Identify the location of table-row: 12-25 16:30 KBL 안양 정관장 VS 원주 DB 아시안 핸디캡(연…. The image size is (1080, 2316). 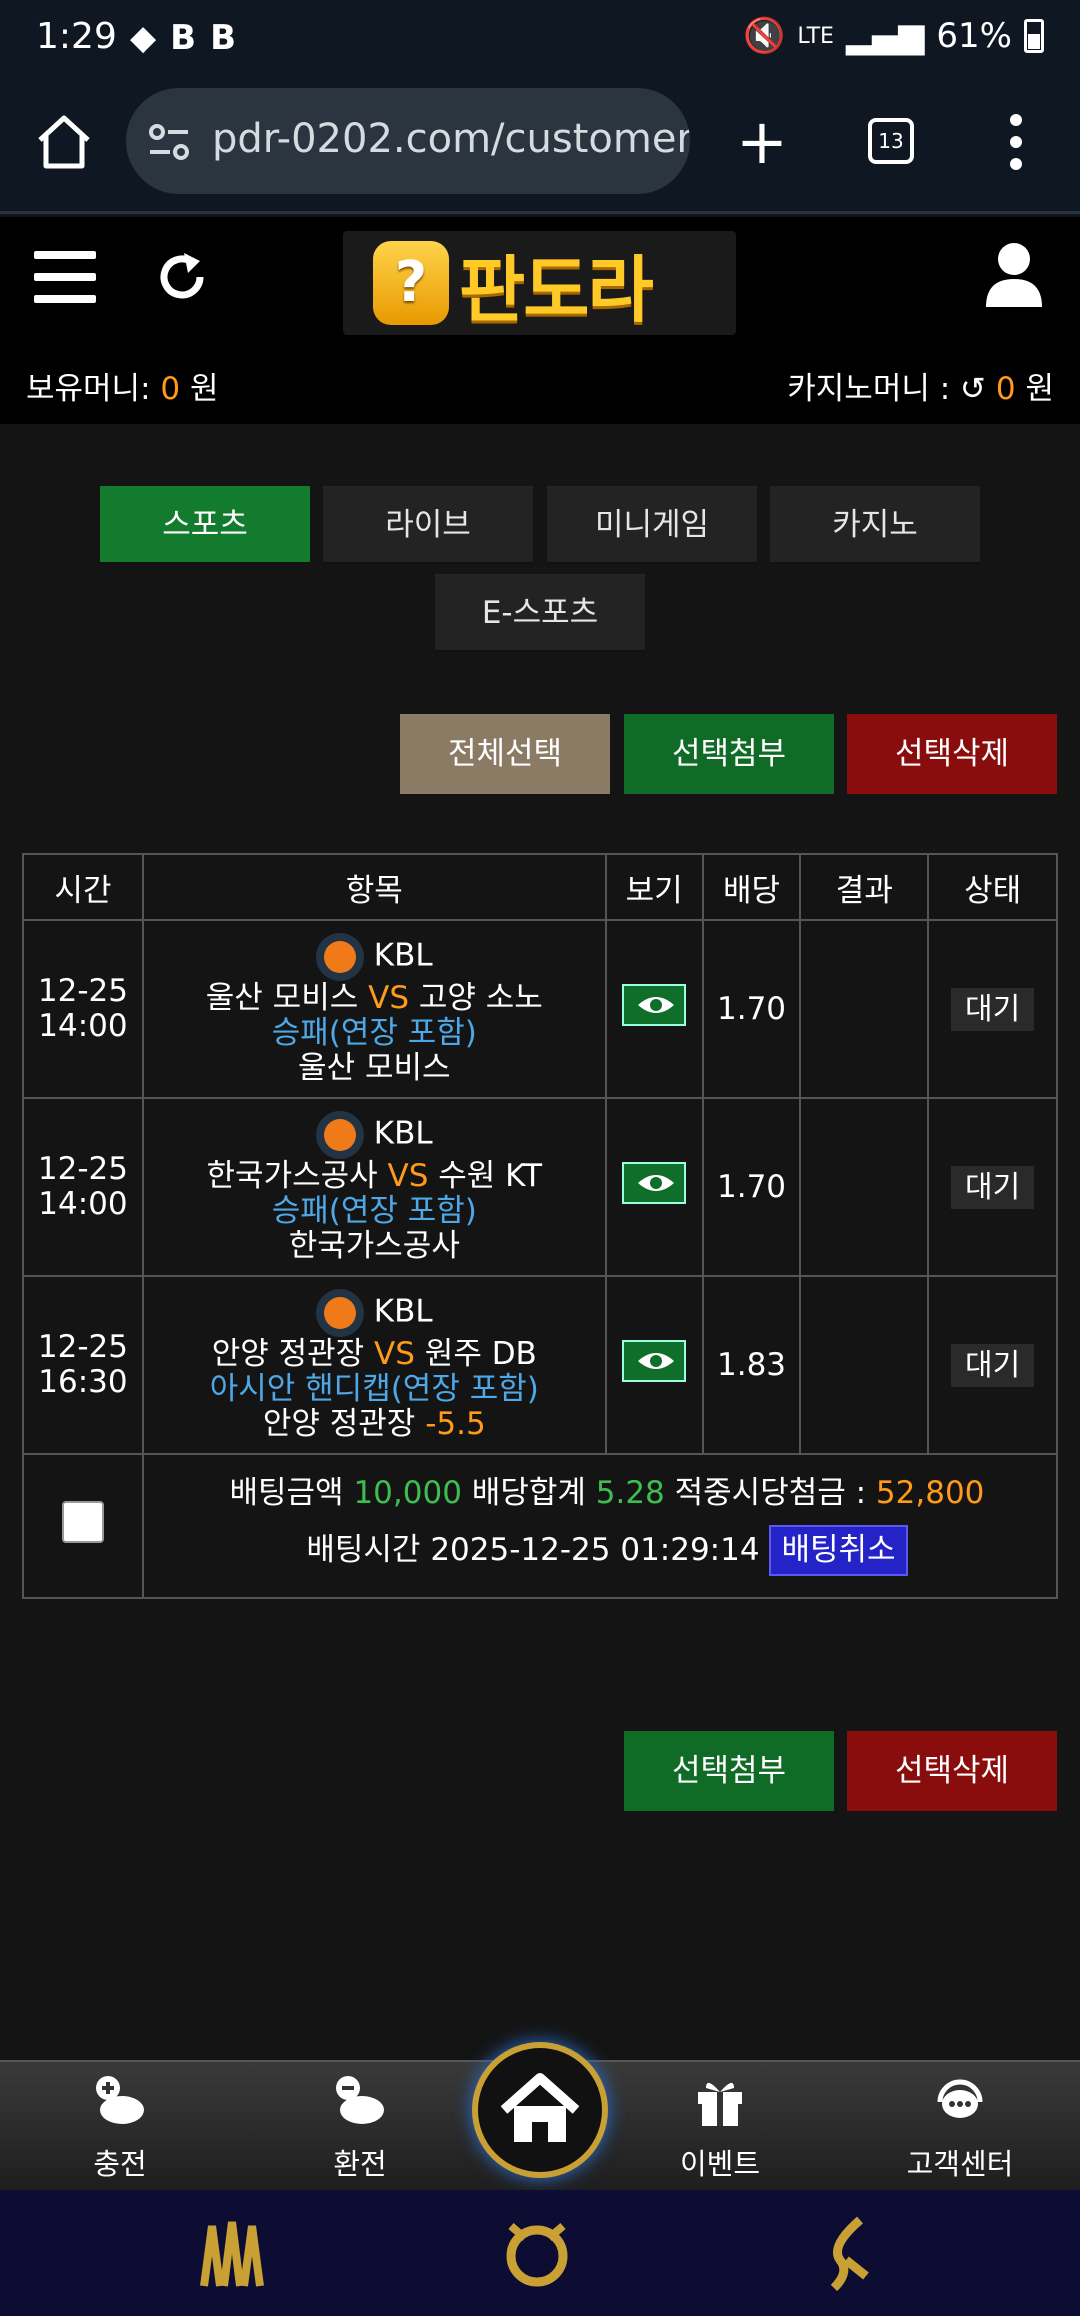
(540, 1365).